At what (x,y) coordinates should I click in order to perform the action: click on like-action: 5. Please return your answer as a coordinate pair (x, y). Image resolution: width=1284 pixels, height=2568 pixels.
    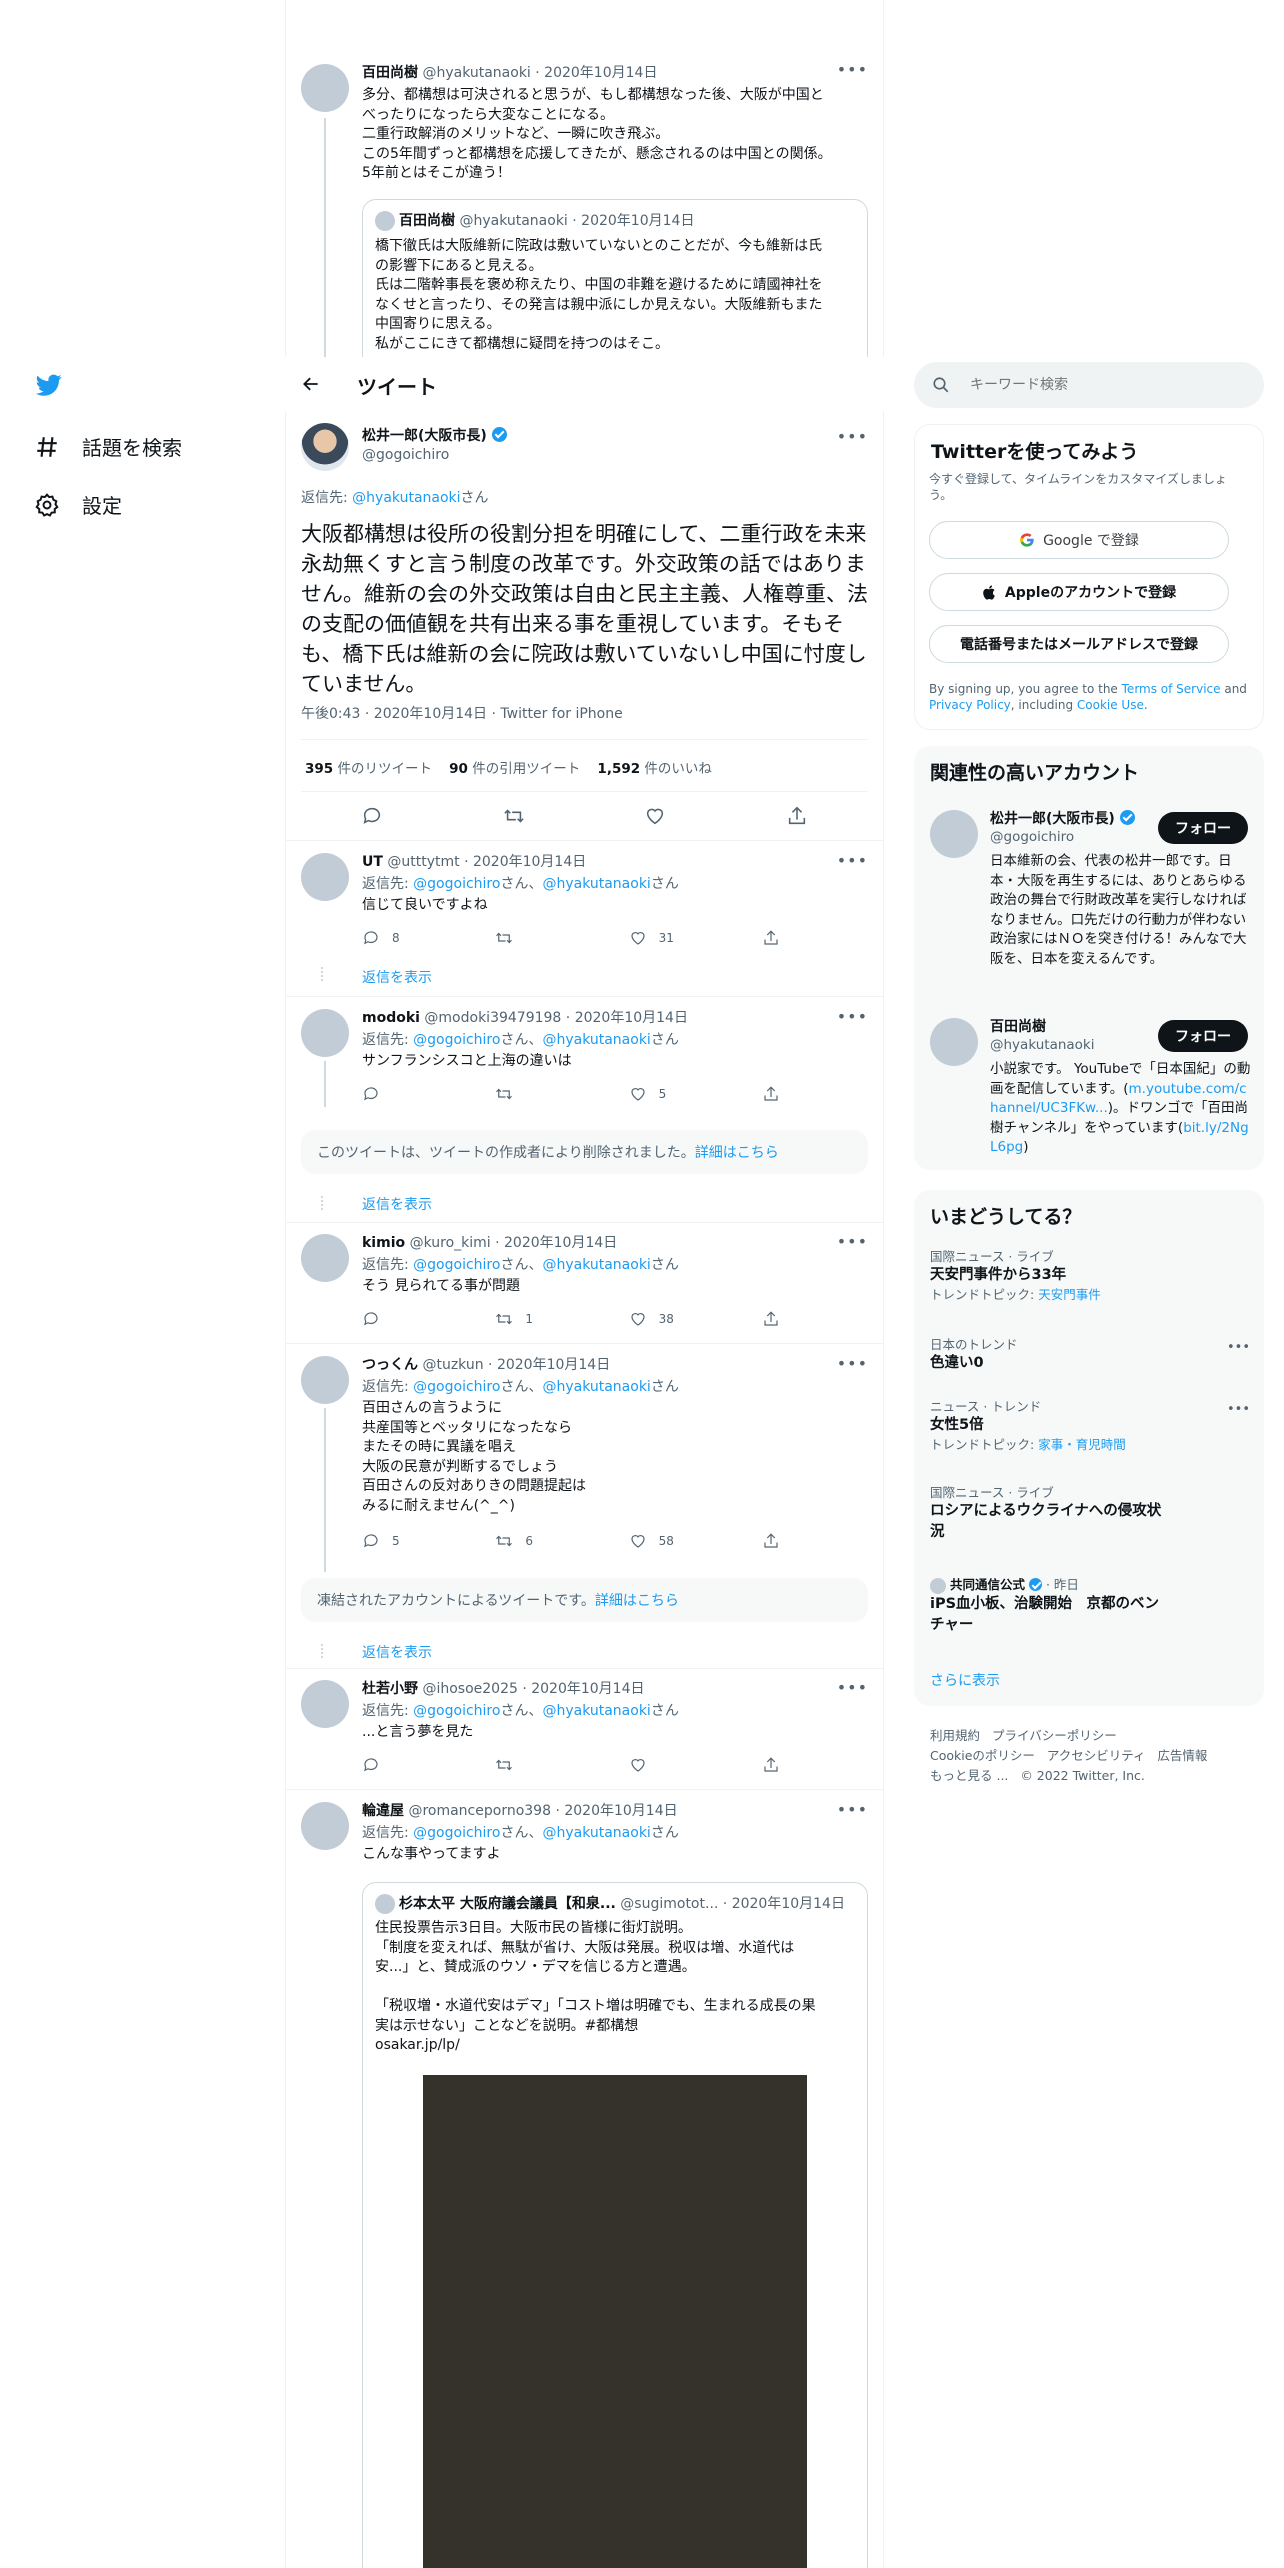
    Looking at the image, I should click on (674, 1094).